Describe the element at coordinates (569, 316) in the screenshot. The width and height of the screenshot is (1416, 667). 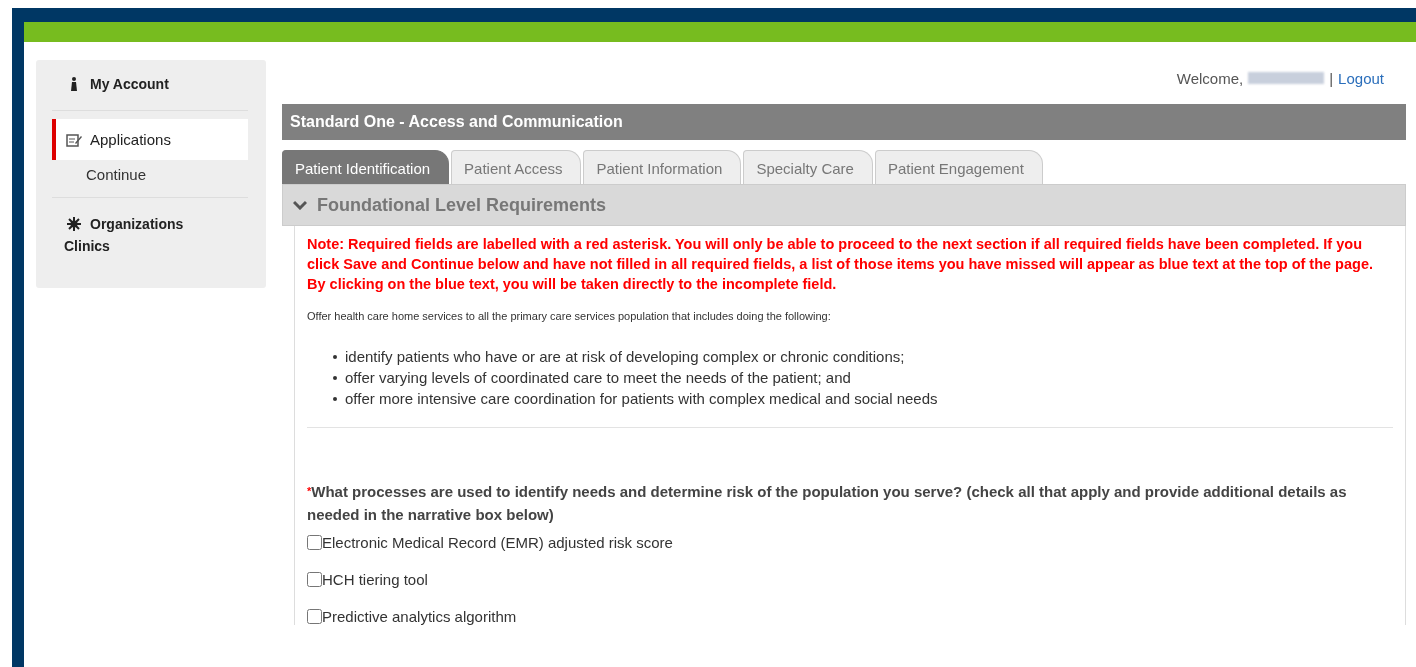
I see `intro-text: Offer health care home services to all the primary care services population that includes doing the following:` at that location.